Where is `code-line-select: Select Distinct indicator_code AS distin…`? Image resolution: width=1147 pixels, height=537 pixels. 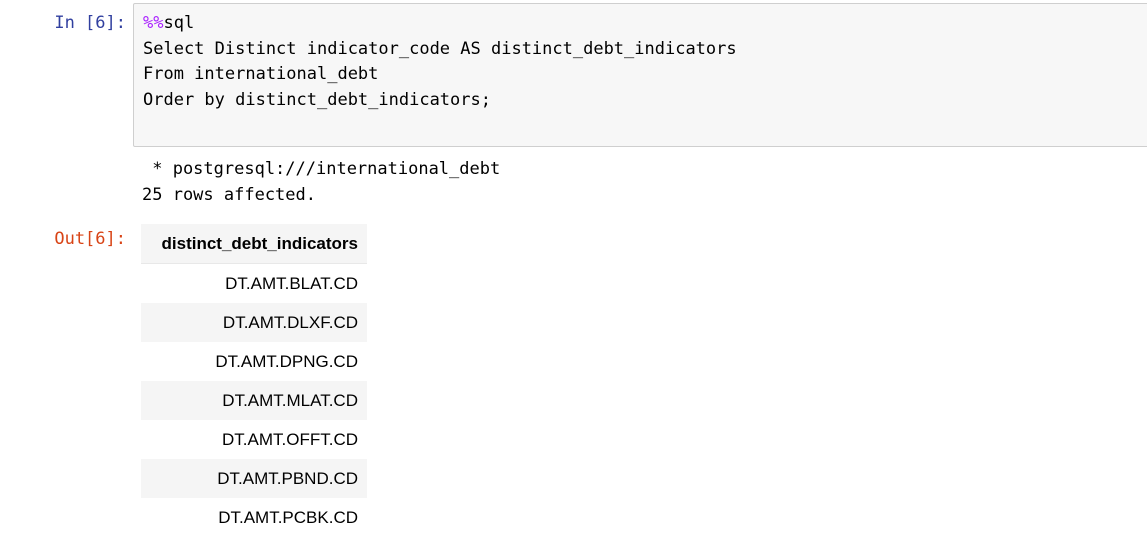 code-line-select: Select Distinct indicator_code AS distin… is located at coordinates (440, 49).